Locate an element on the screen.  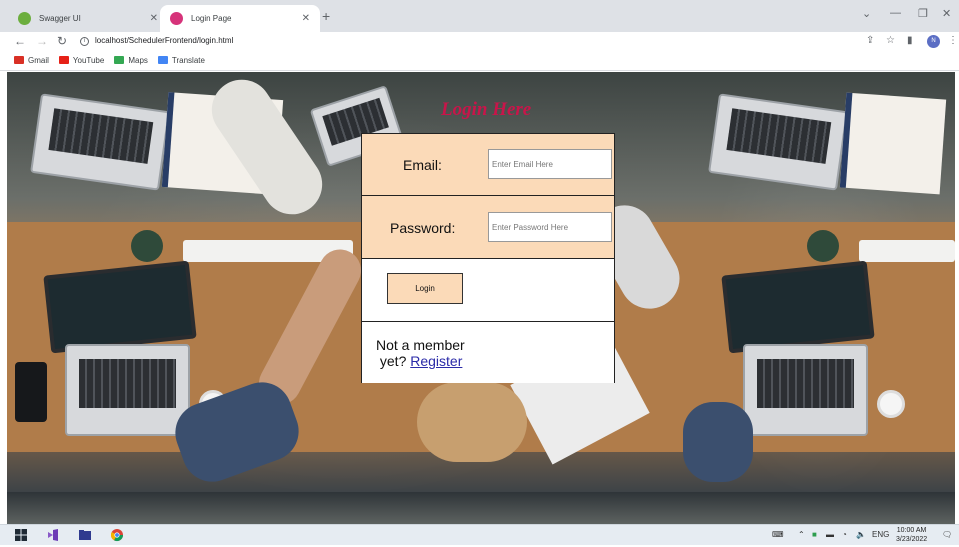
bookmark-youtube: YouTube is located at coordinates (81, 60).